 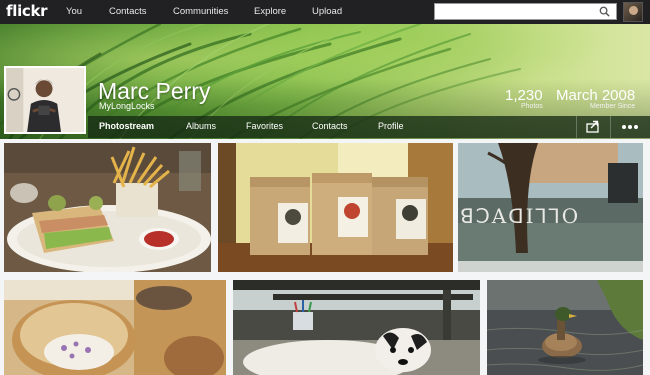 I want to click on more-dots-icon, so click(x=630, y=127).